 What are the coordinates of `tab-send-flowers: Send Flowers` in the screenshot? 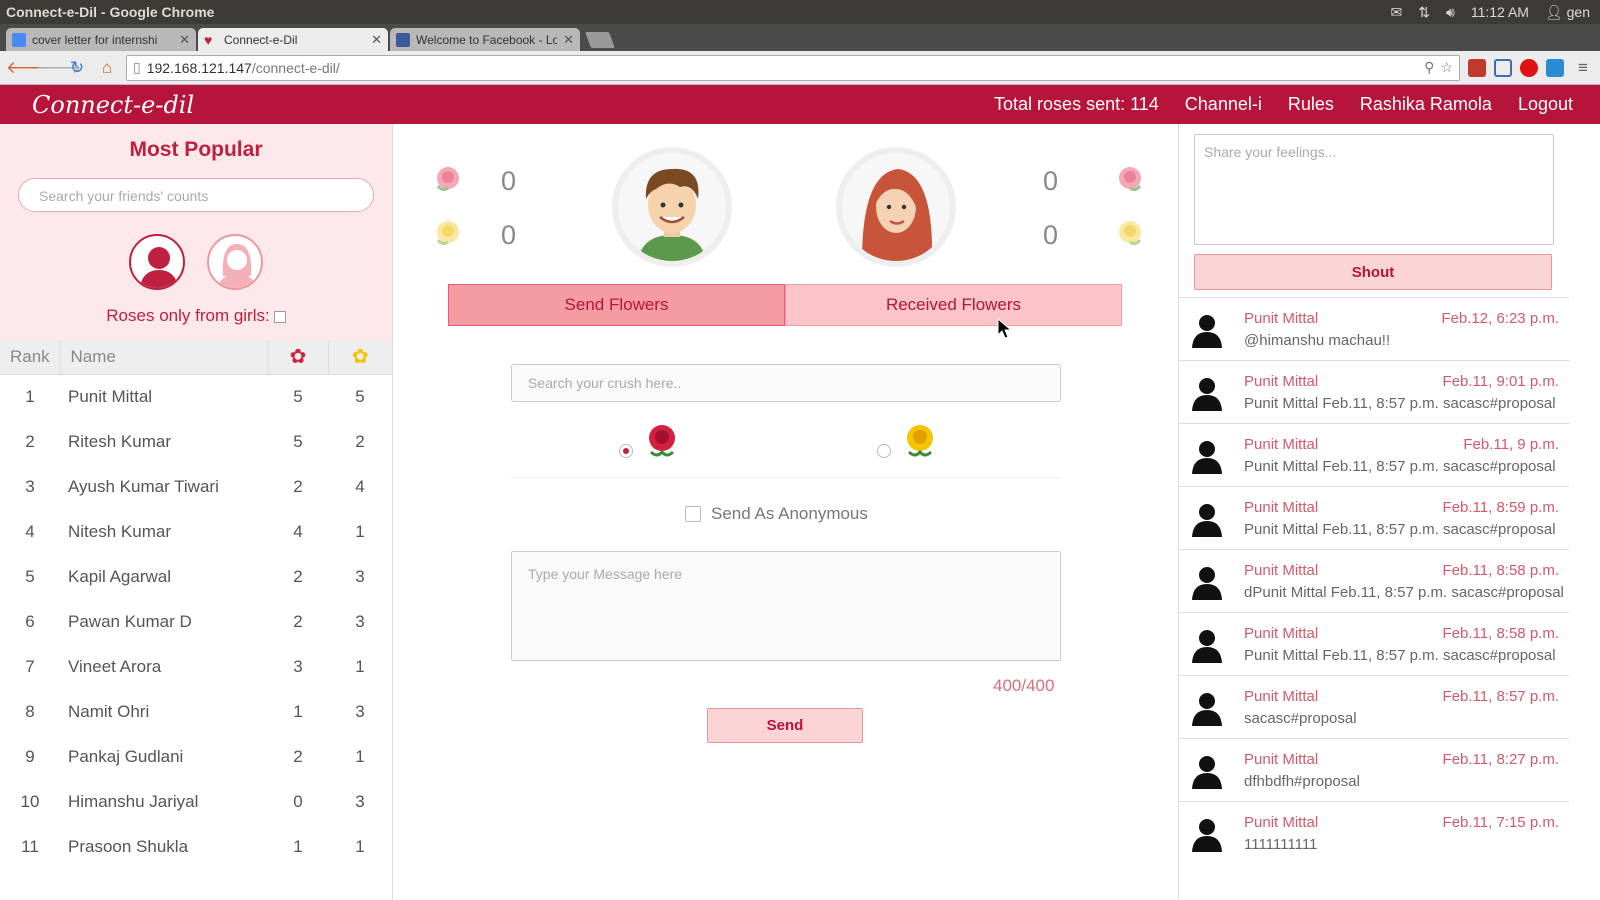 It's located at (616, 305).